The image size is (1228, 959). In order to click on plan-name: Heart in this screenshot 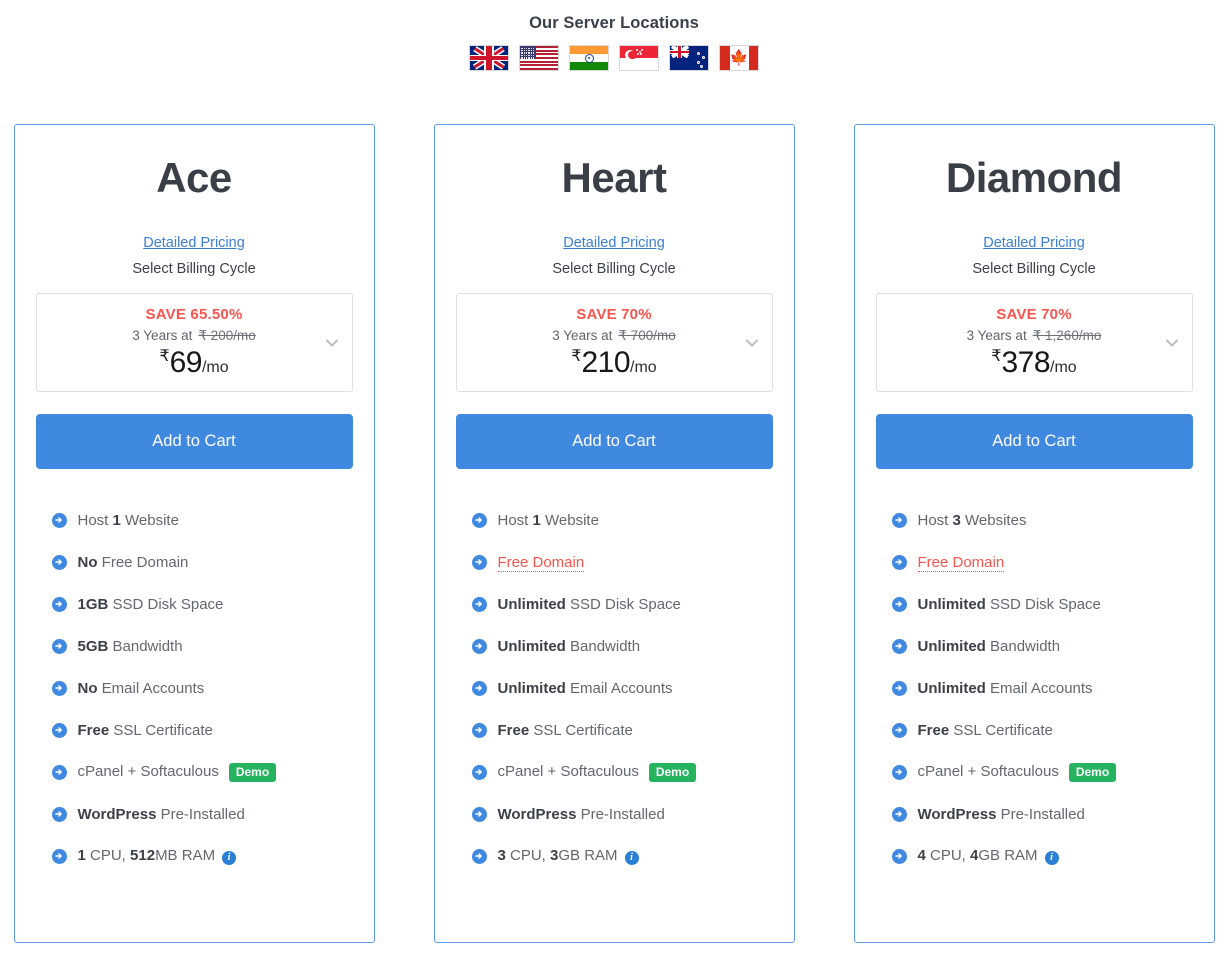, I will do `click(614, 177)`.